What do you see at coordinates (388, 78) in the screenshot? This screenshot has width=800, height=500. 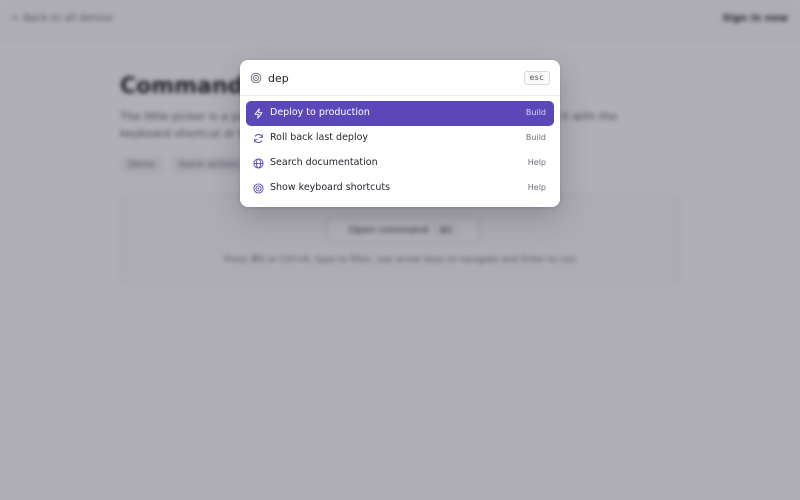 I see `command-search-input` at bounding box center [388, 78].